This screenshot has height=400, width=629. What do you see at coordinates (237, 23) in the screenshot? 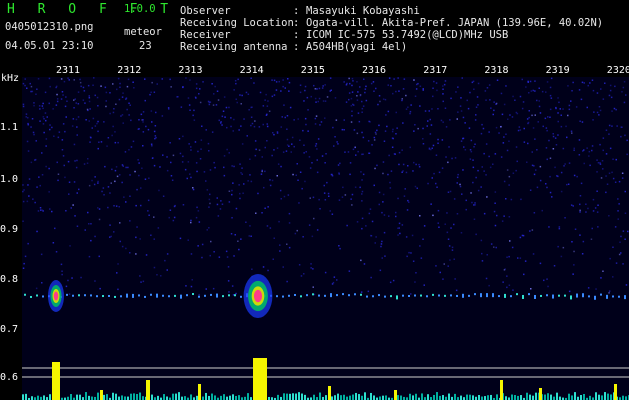
I see `info-label: Receiving Location` at bounding box center [237, 23].